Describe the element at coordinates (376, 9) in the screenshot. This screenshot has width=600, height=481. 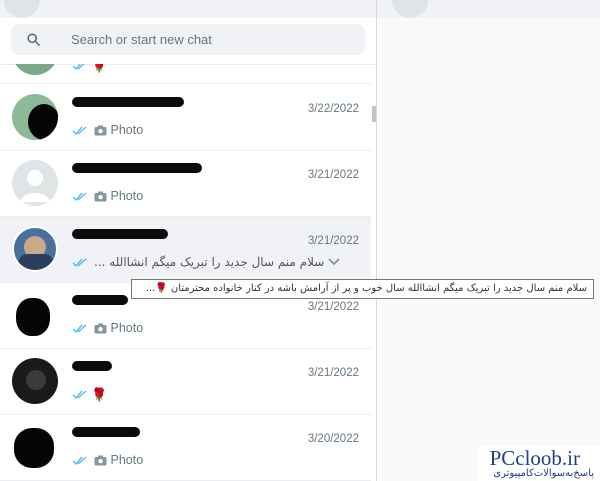
I see `pane-divider` at that location.